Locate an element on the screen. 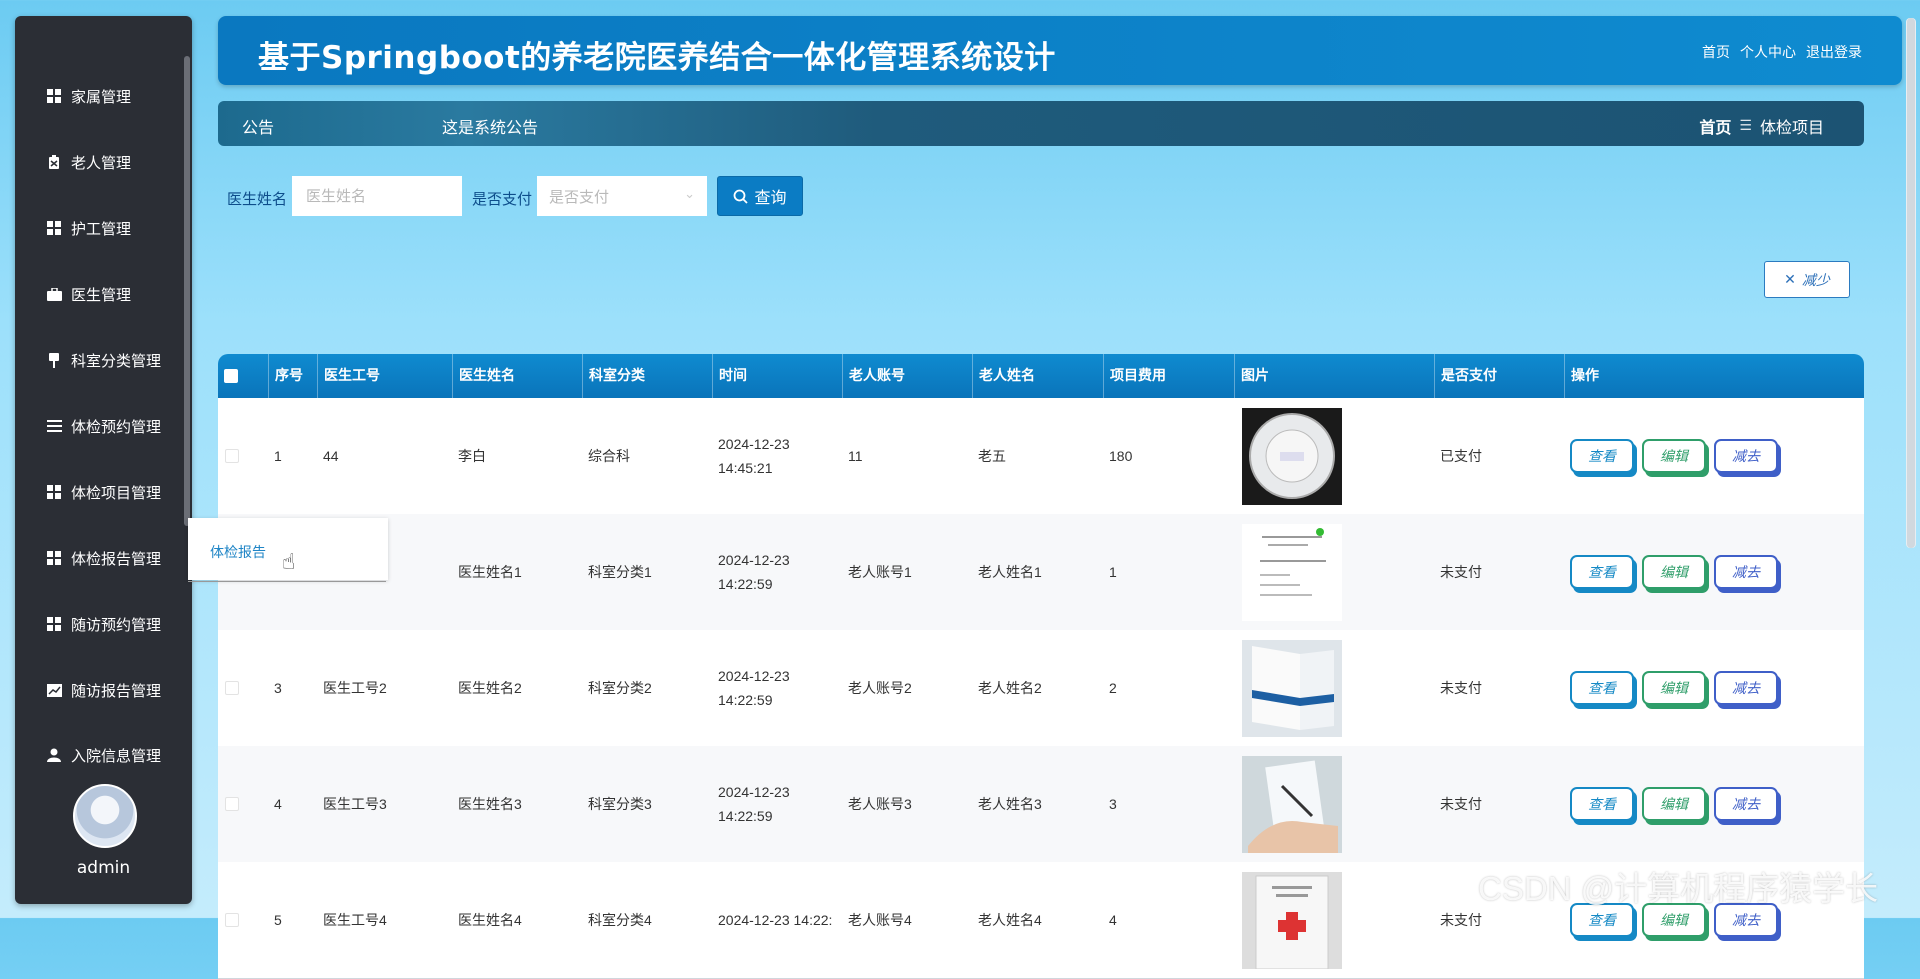 This screenshot has width=1920, height=979. cell-dept: 综合科 is located at coordinates (609, 456).